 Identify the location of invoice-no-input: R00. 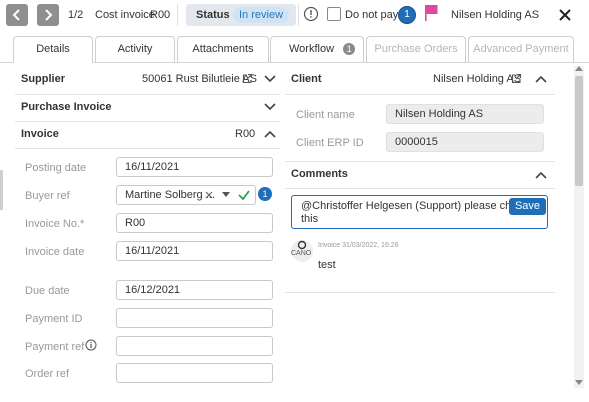
(194, 223).